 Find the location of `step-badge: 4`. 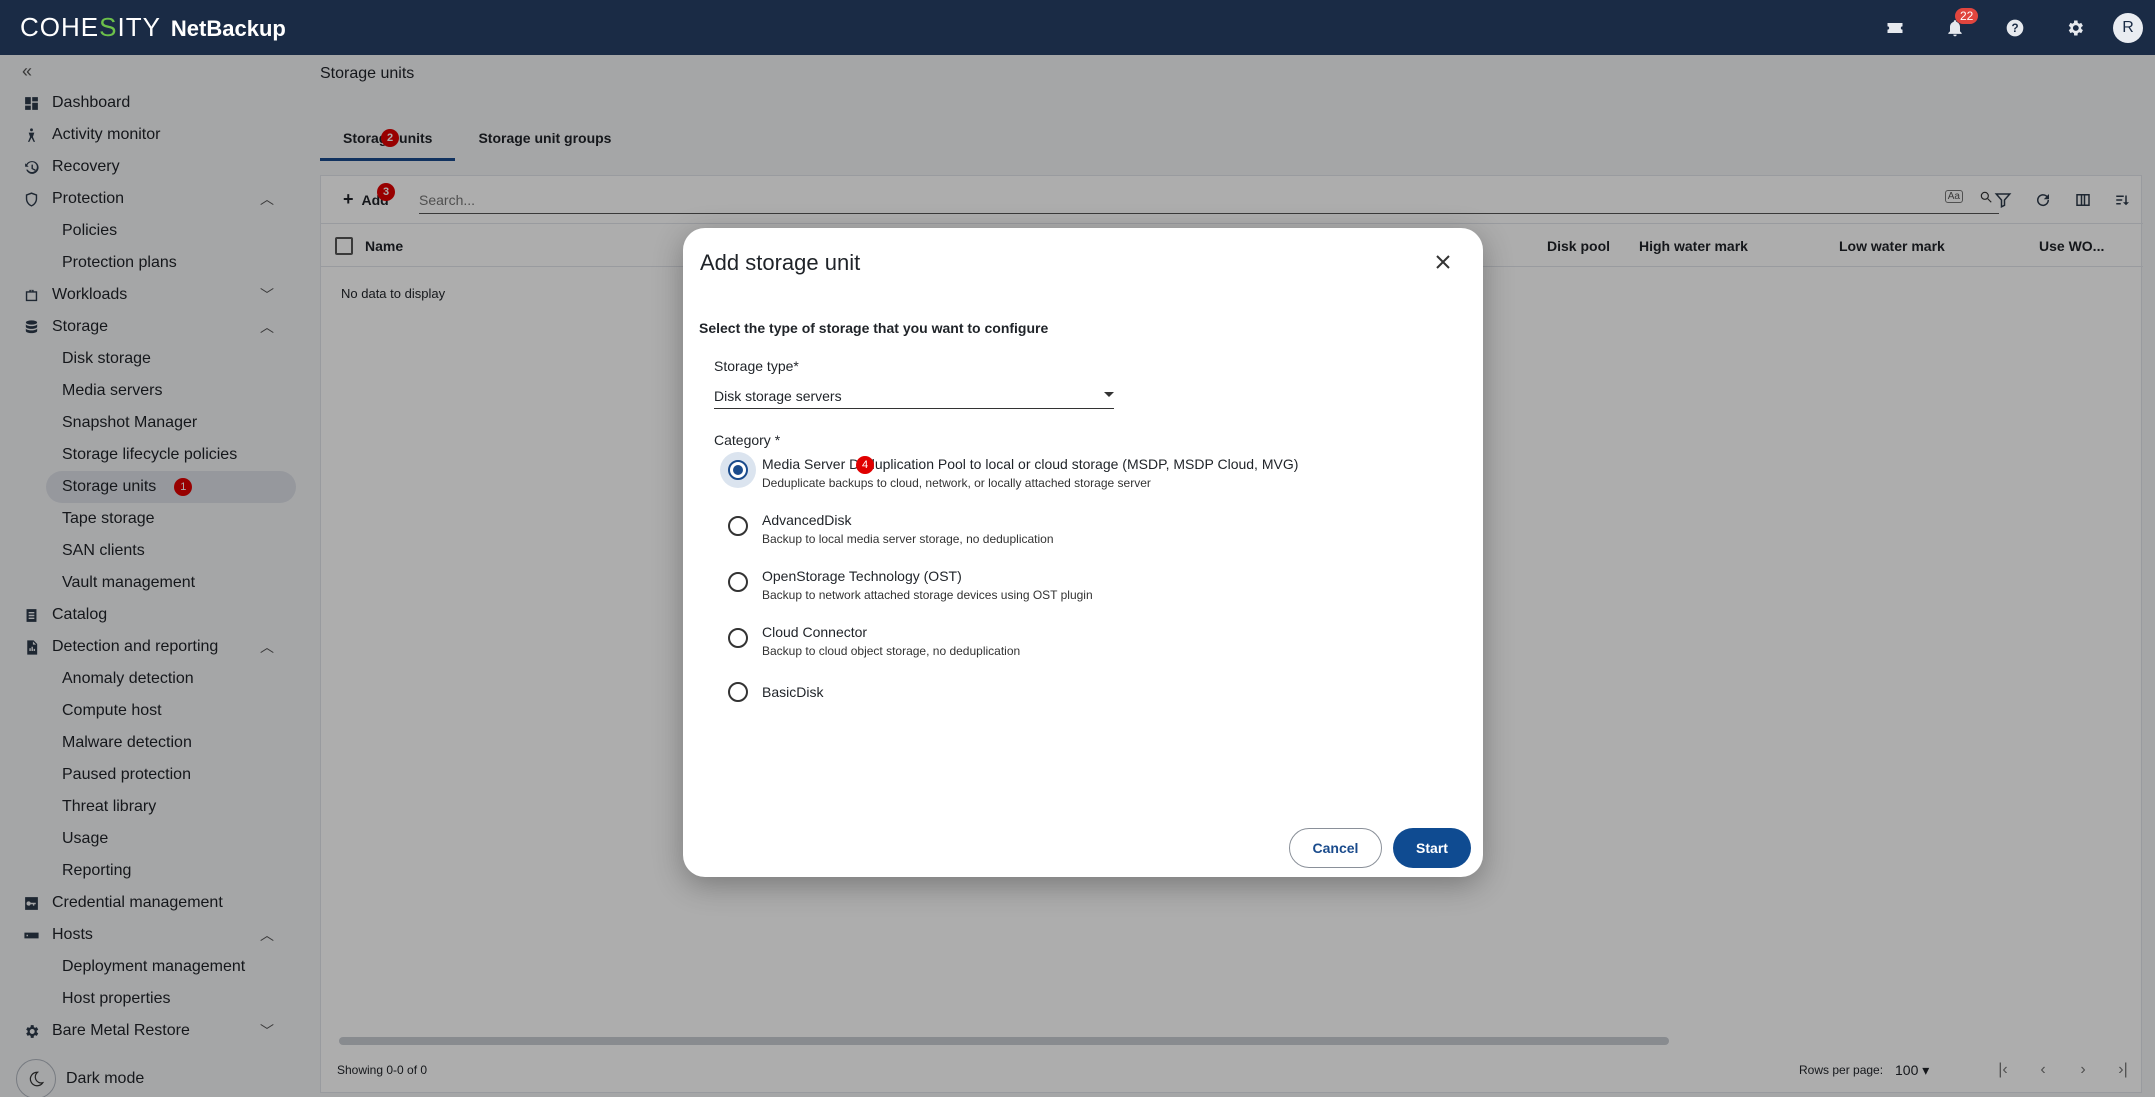

step-badge: 4 is located at coordinates (865, 465).